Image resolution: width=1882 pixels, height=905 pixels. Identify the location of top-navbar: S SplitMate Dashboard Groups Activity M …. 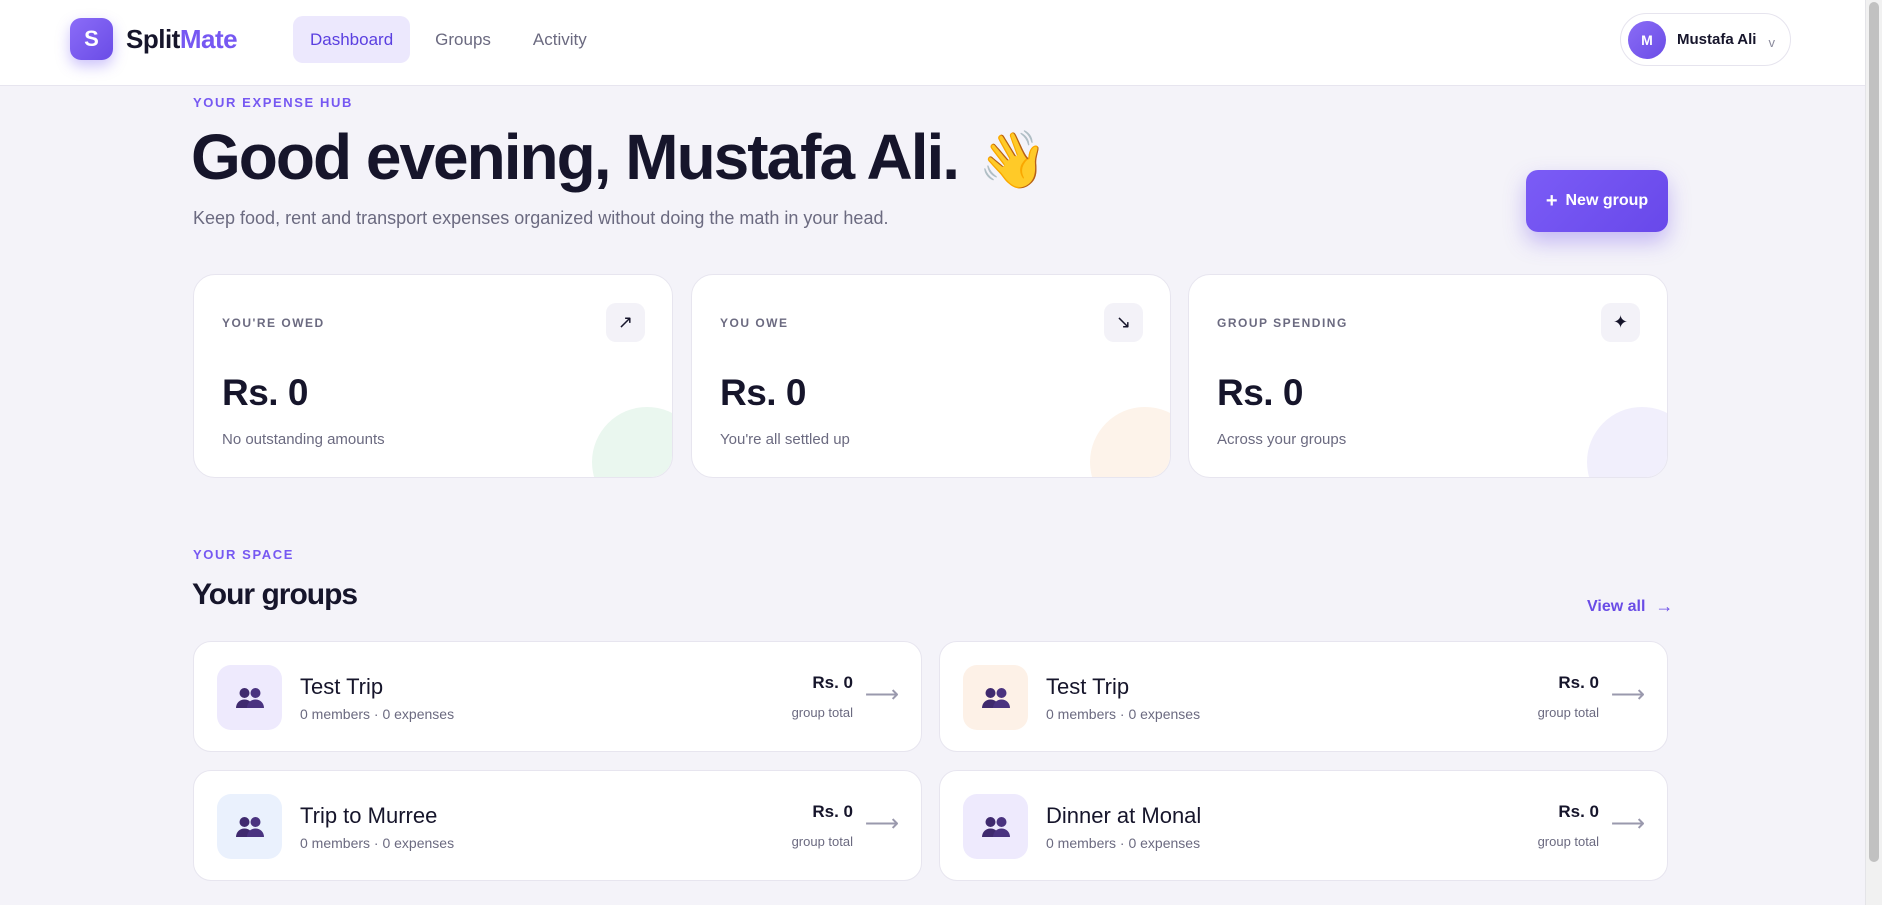
(932, 43).